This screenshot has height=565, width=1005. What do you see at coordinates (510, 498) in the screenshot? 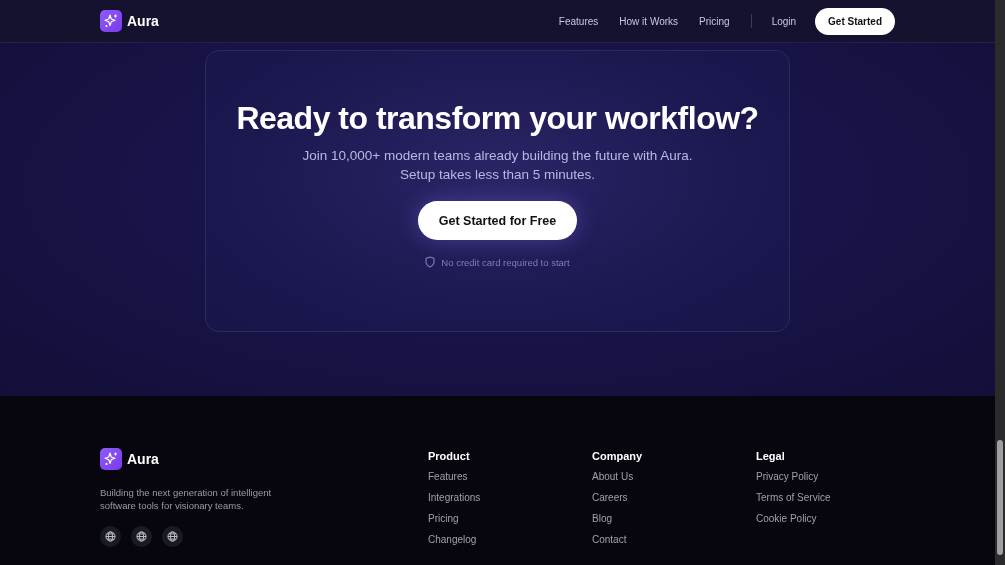
I see `footer-link: Integrations` at bounding box center [510, 498].